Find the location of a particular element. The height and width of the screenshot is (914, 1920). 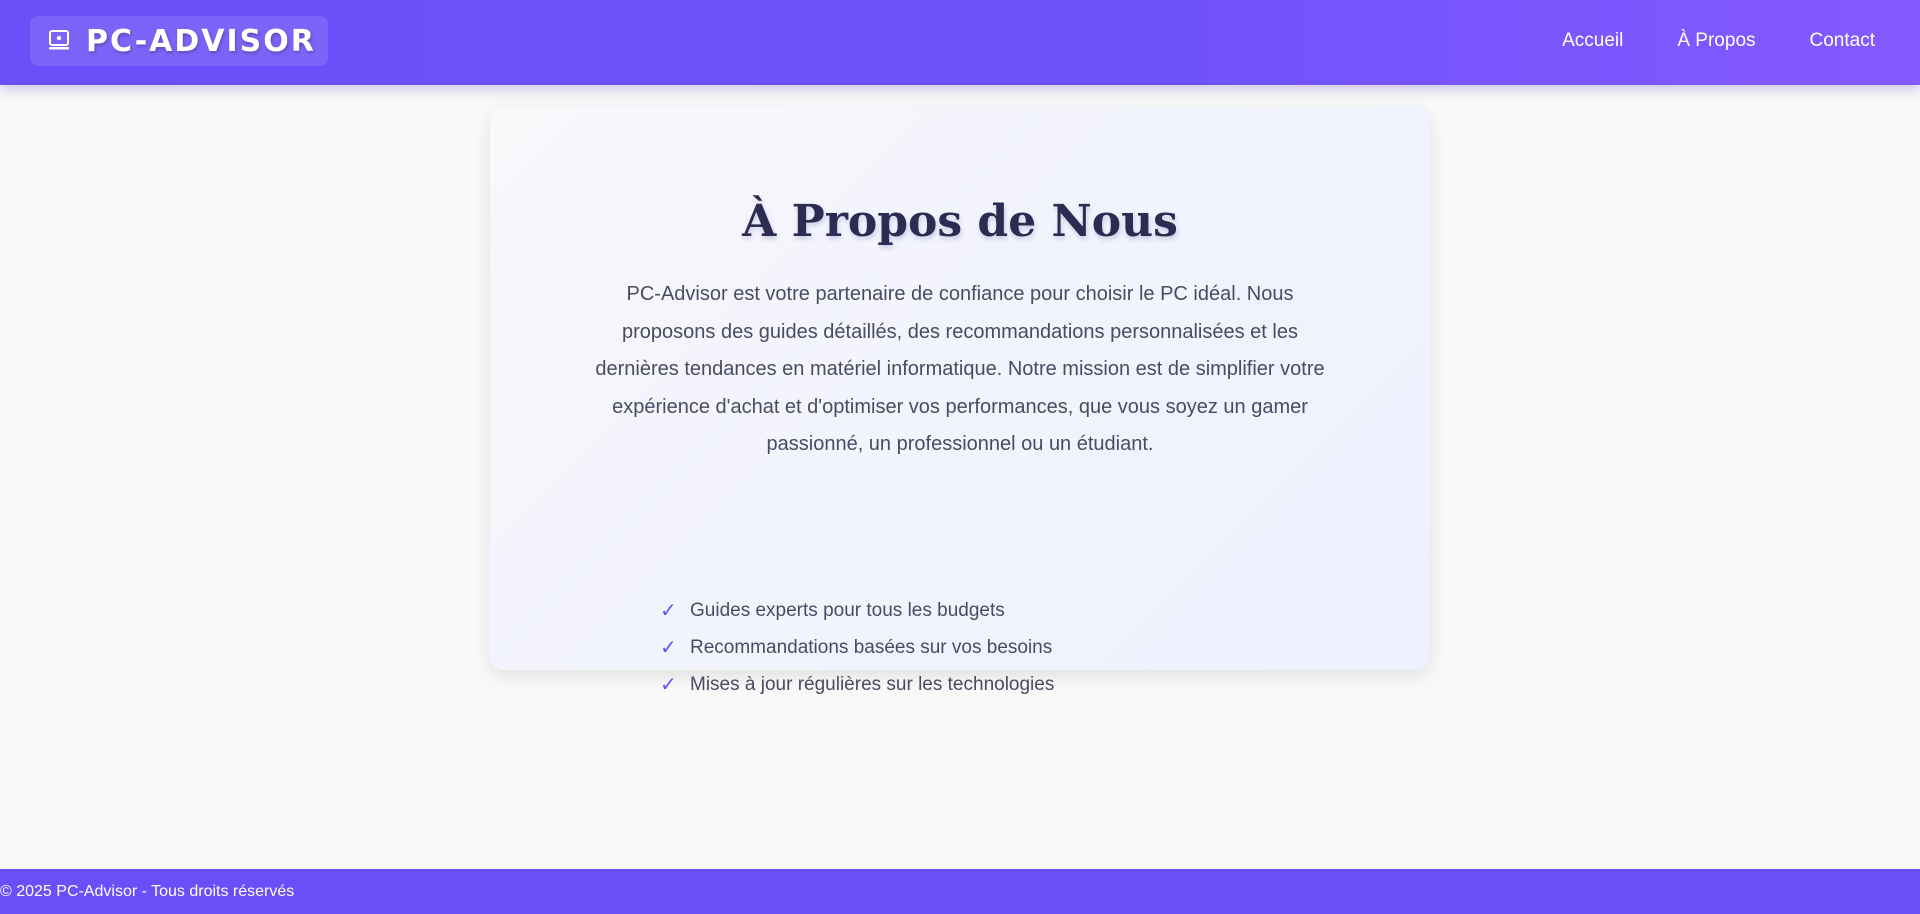

site-footer: © 2025 PC-Advisor - Tous droits réservés is located at coordinates (960, 891).